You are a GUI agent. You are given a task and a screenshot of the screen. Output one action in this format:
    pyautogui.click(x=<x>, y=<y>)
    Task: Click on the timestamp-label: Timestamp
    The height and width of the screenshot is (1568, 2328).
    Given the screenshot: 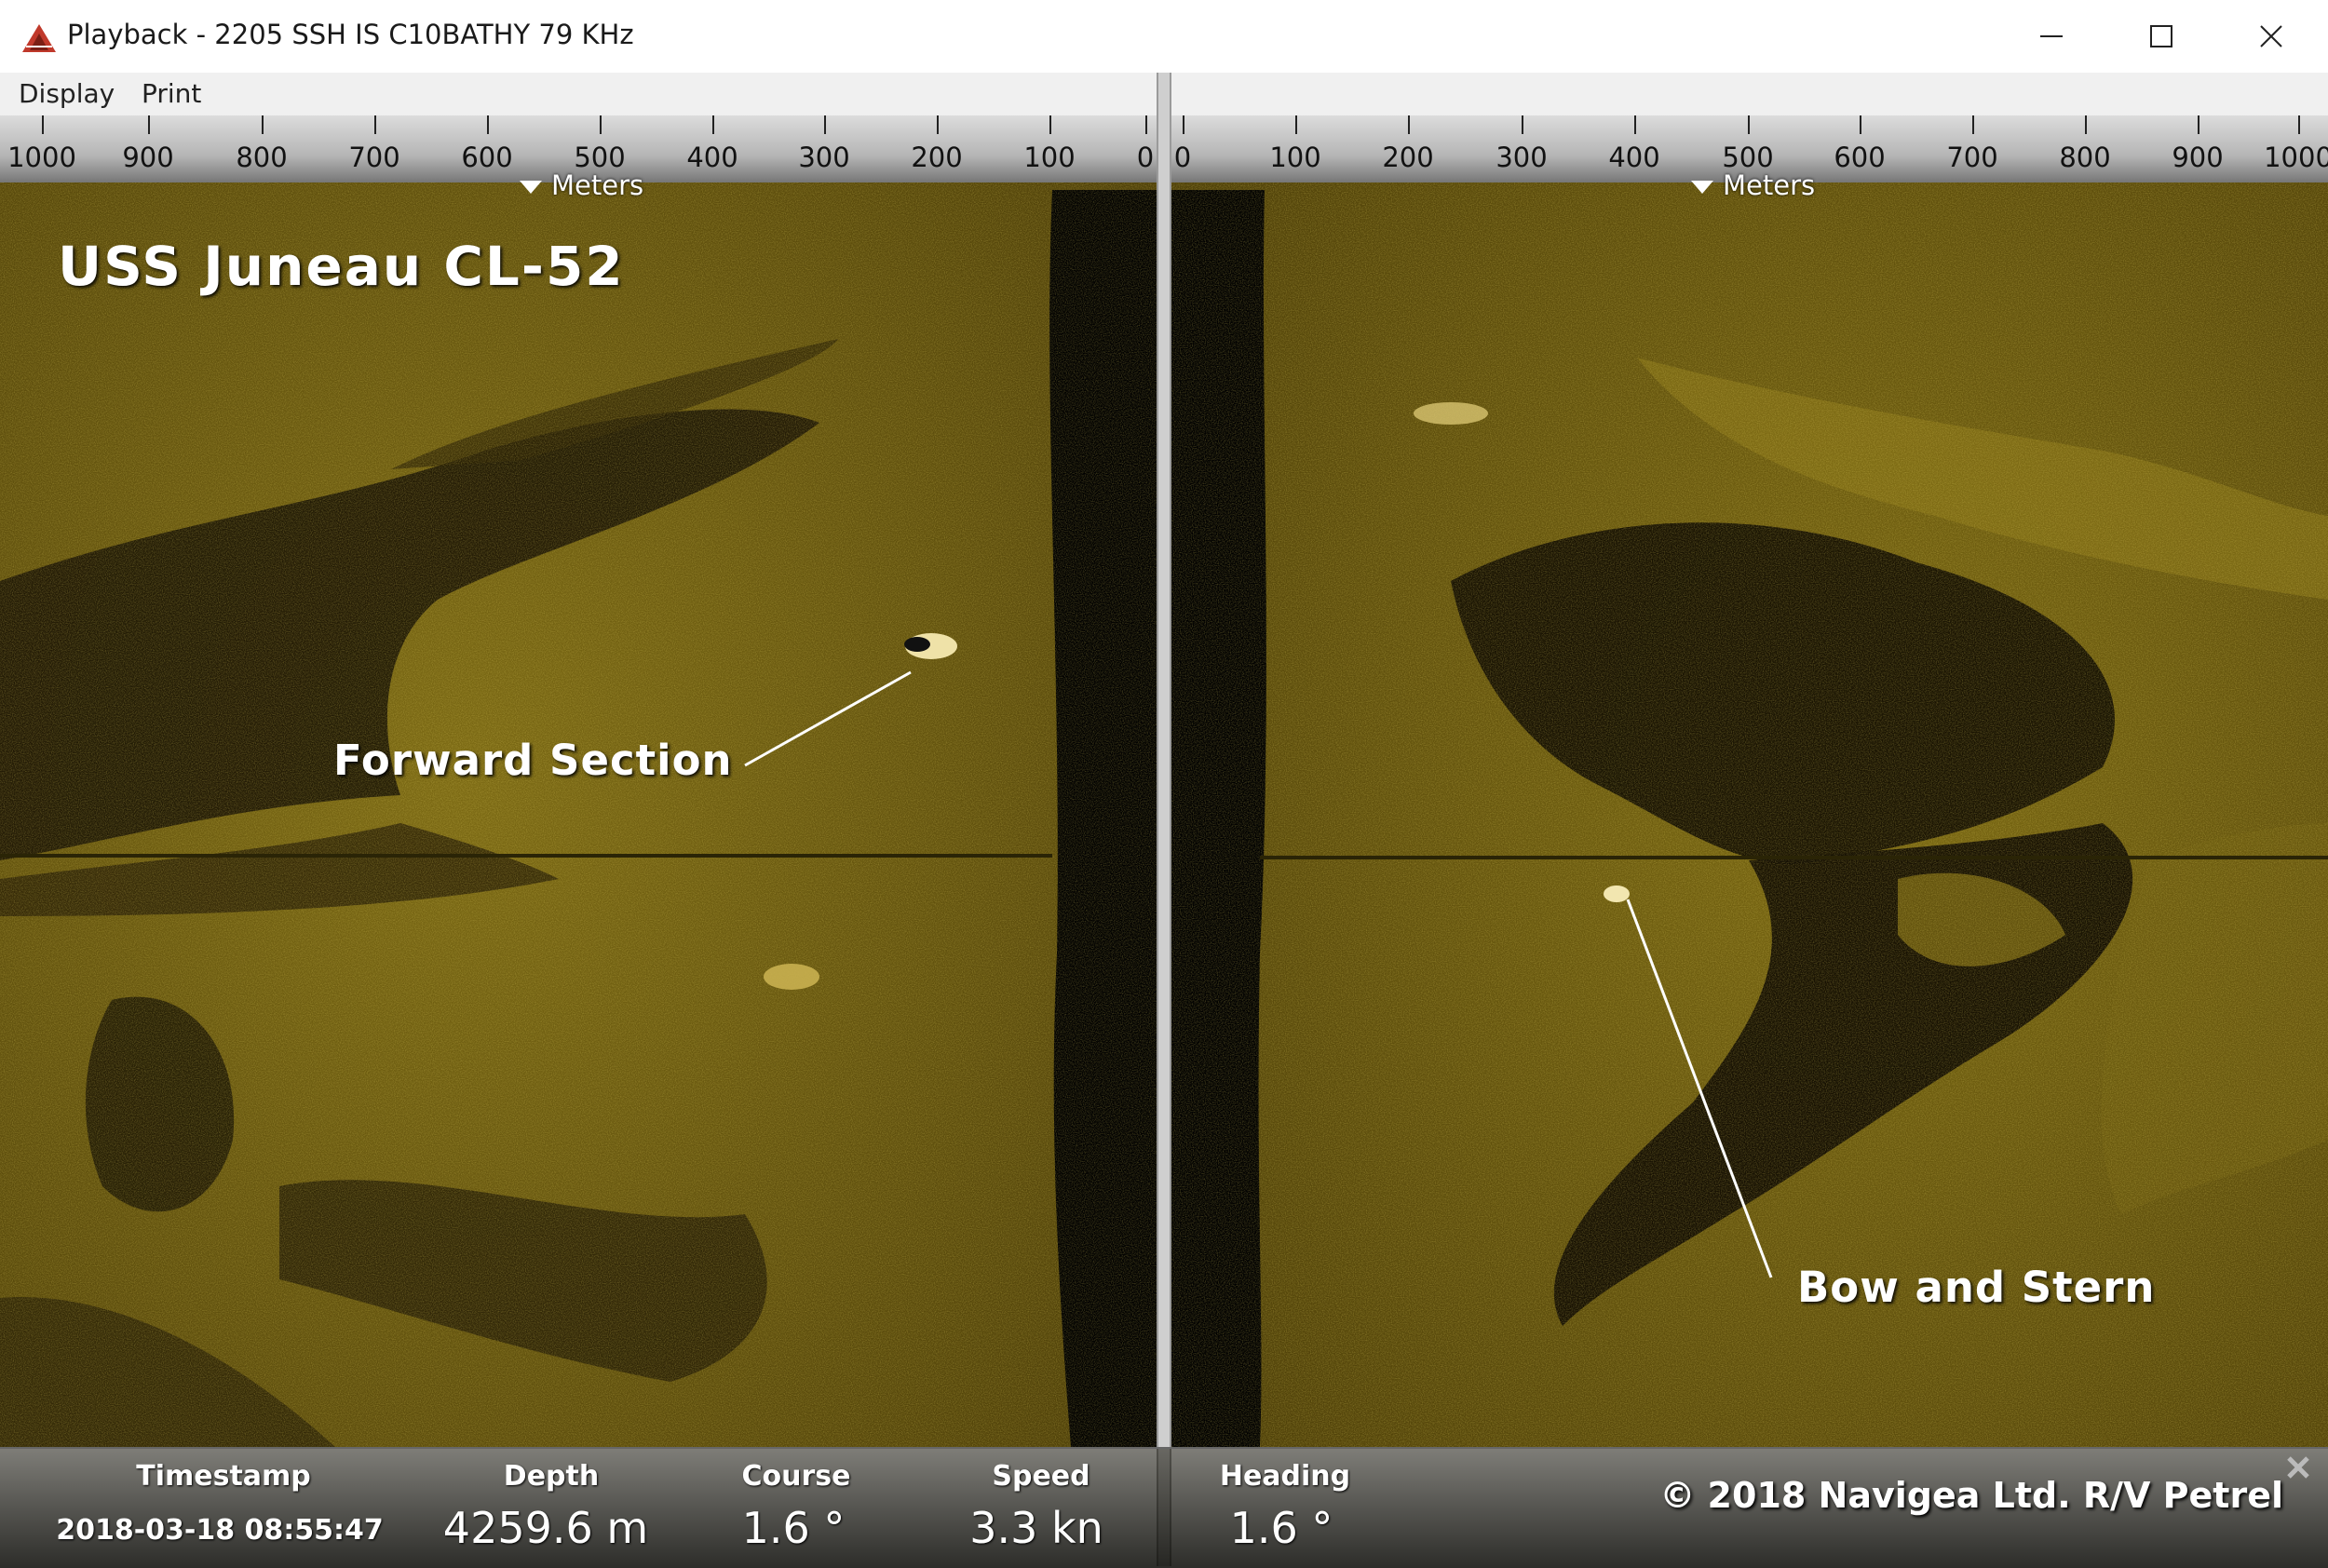 What is the action you would take?
    pyautogui.click(x=223, y=1476)
    